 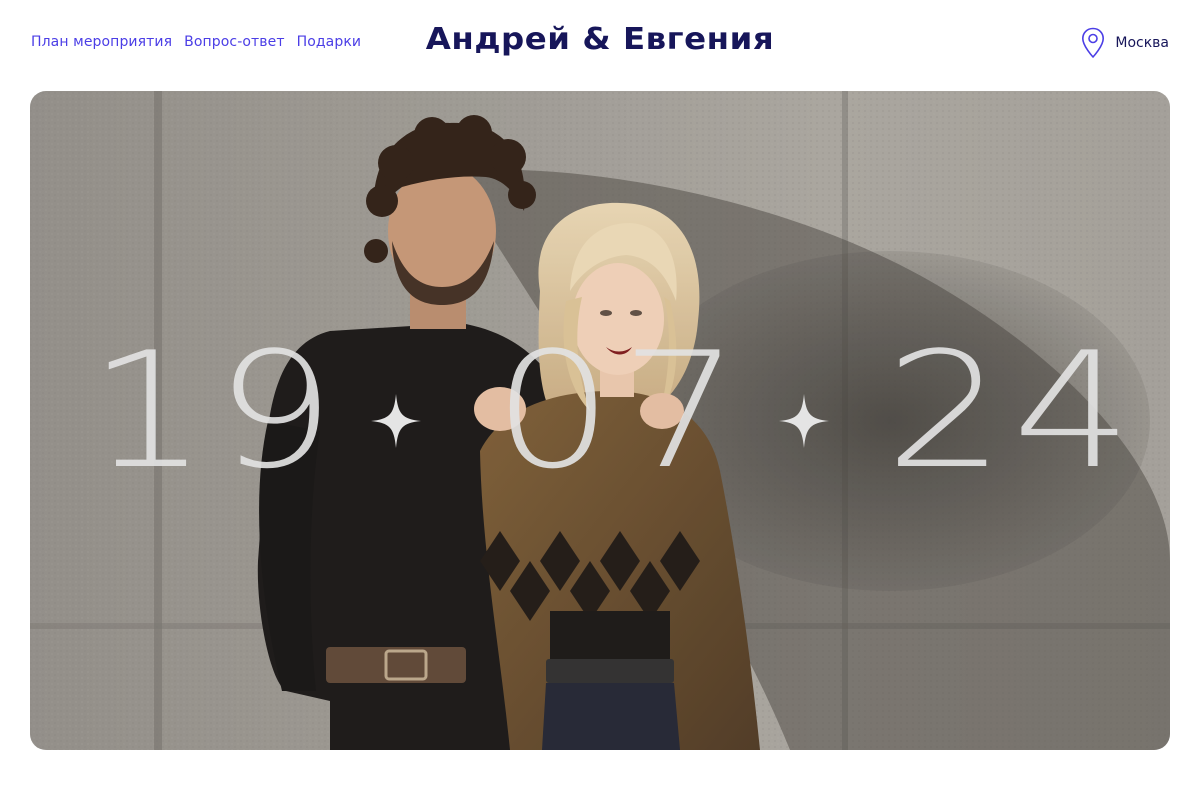 What do you see at coordinates (600, 39) in the screenshot?
I see `couple-names-title: Андрей & Евгения` at bounding box center [600, 39].